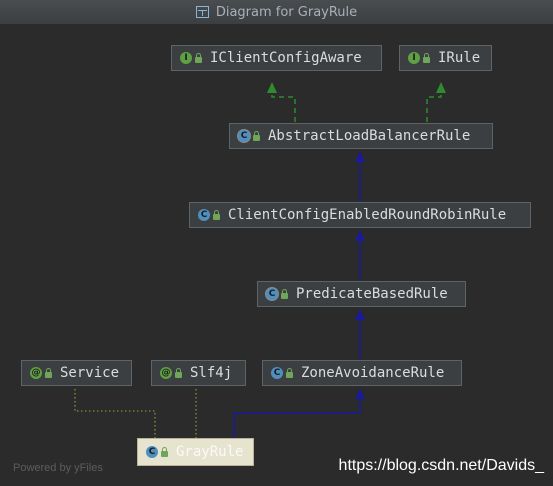  Describe the element at coordinates (360, 156) in the screenshot. I see `arrowhead-abstract` at that location.